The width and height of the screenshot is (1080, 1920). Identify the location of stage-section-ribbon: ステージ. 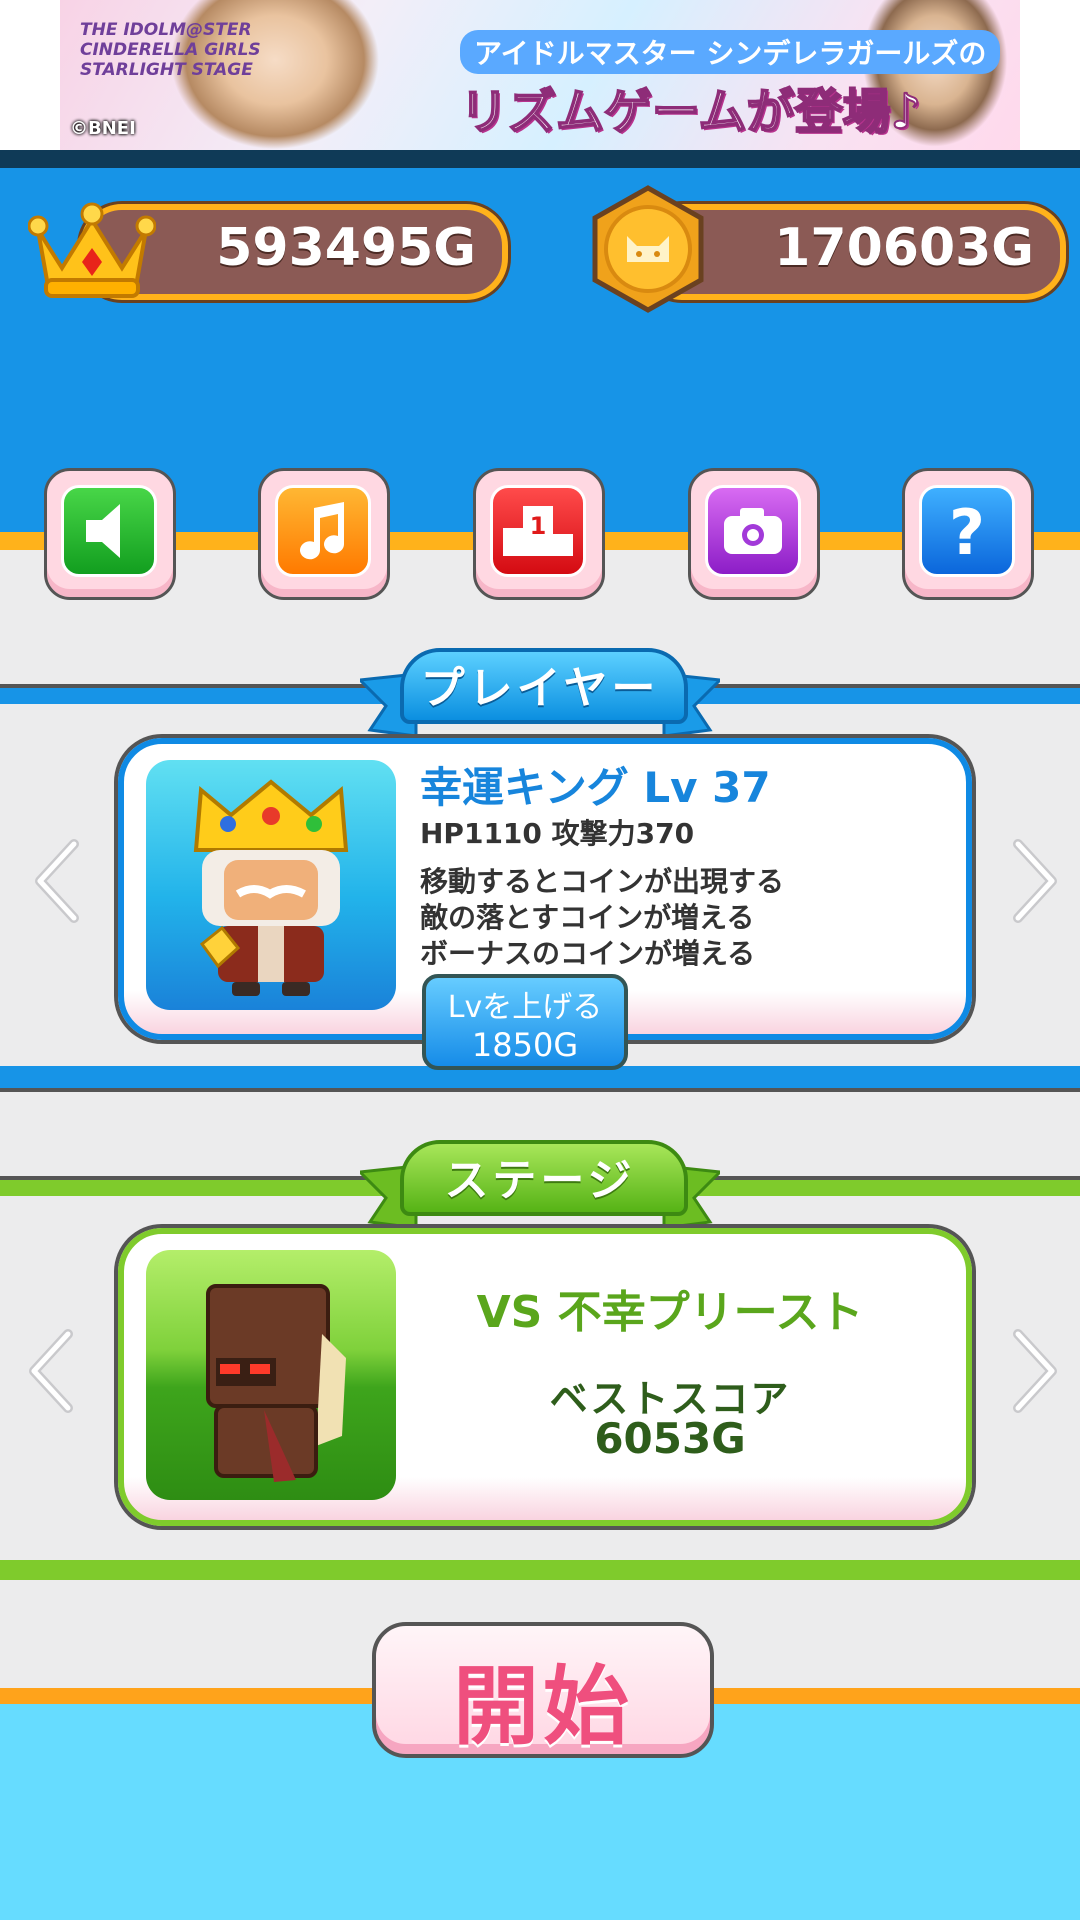
(540, 1183).